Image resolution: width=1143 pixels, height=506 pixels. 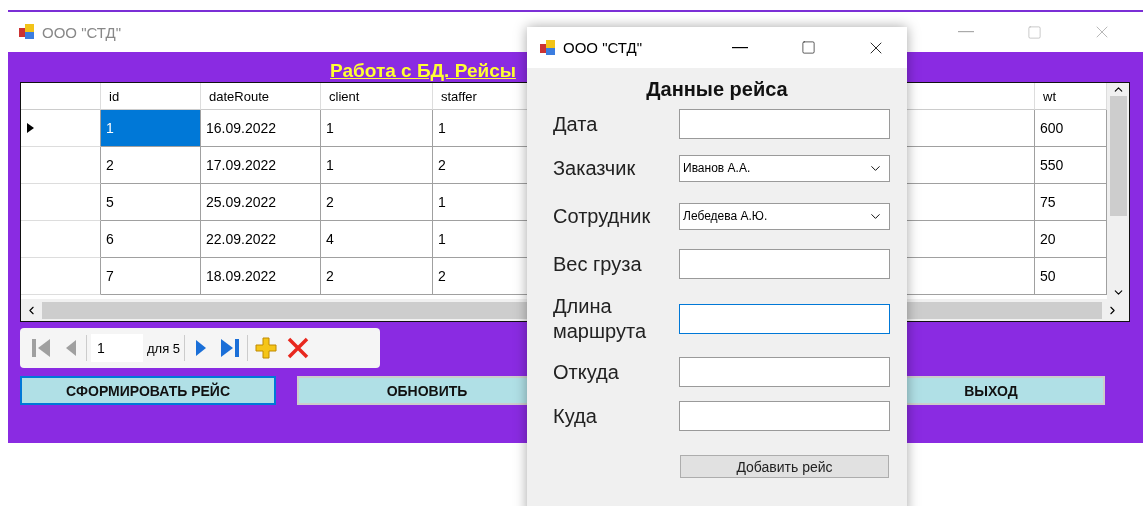 I want to click on first-icon, so click(x=41, y=348).